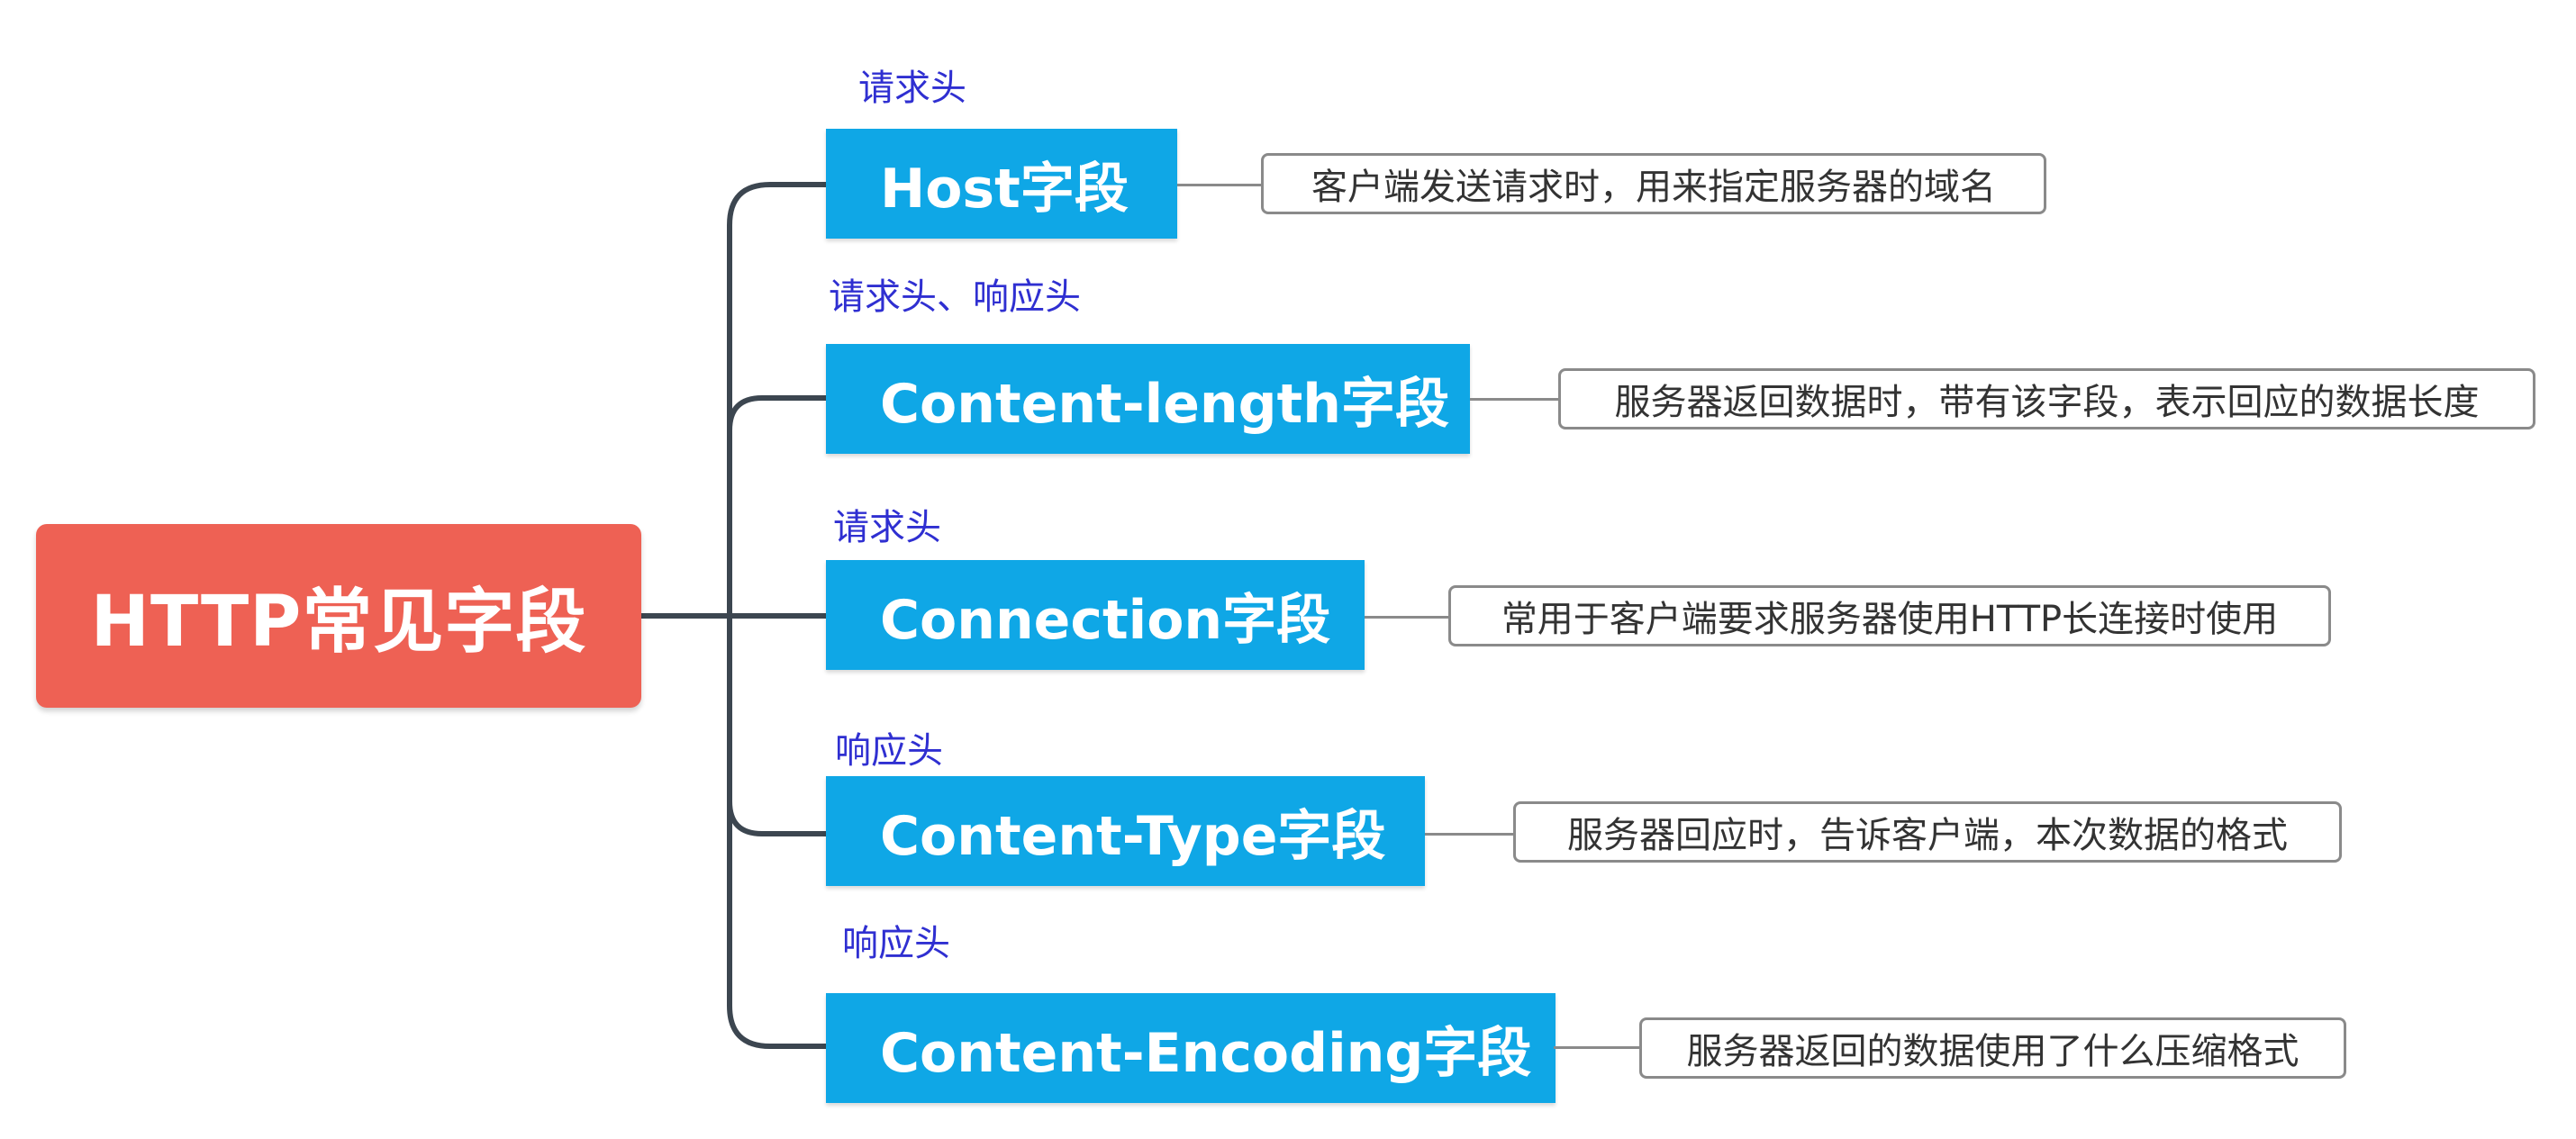 The height and width of the screenshot is (1139, 2576). Describe the element at coordinates (912, 88) in the screenshot. I see `branch-note-host: 请求头` at that location.